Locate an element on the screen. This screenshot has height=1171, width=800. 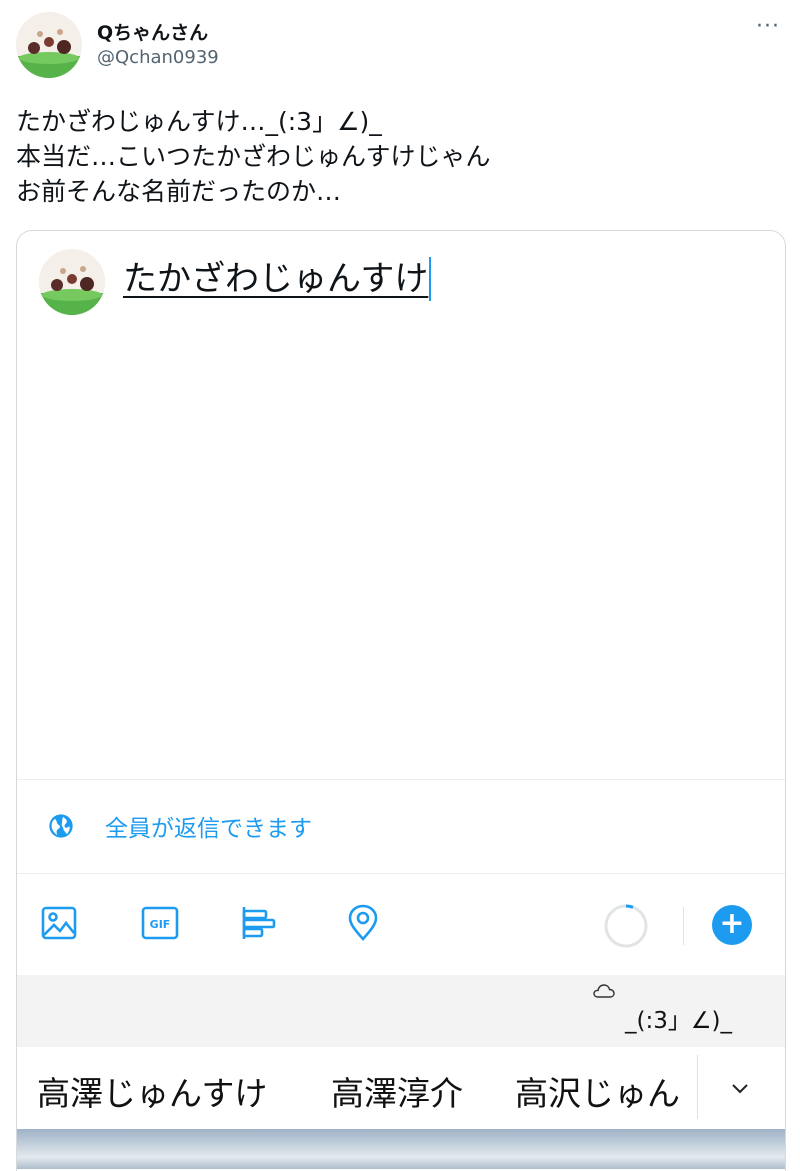
ime-suggestion: 高沢じゅん is located at coordinates (597, 1091).